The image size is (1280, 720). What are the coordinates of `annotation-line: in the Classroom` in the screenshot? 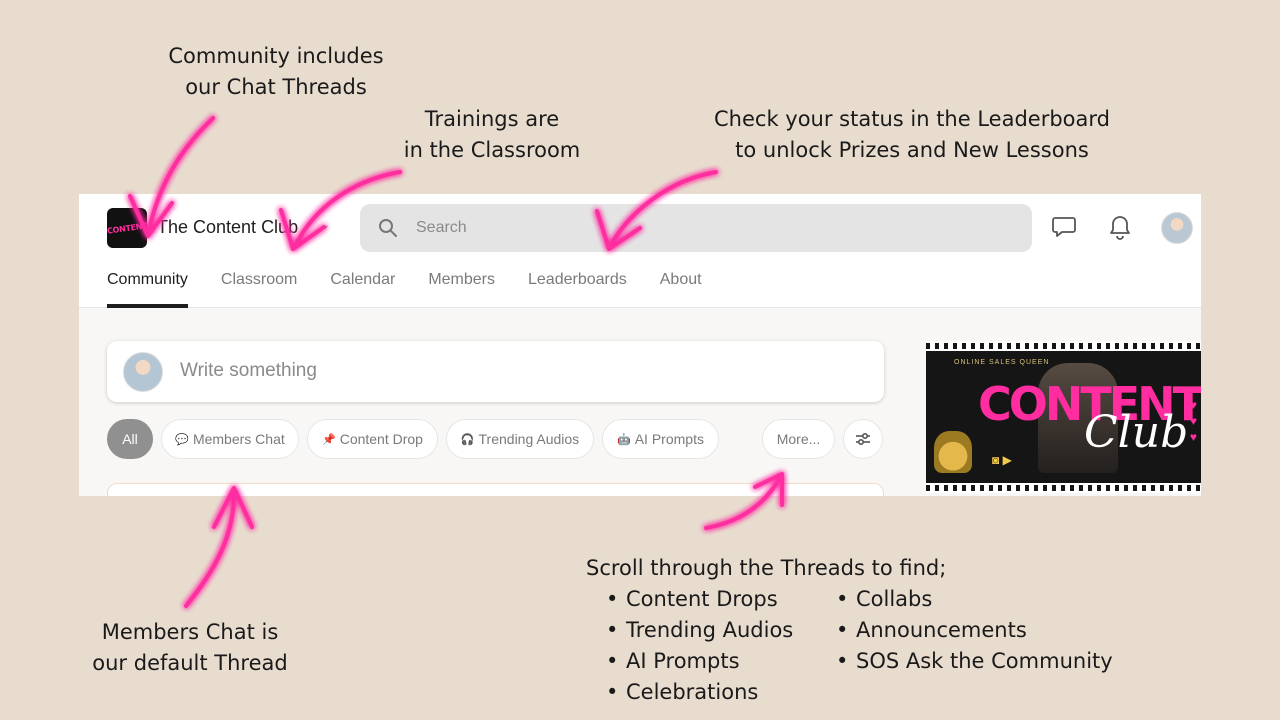 It's located at (492, 150).